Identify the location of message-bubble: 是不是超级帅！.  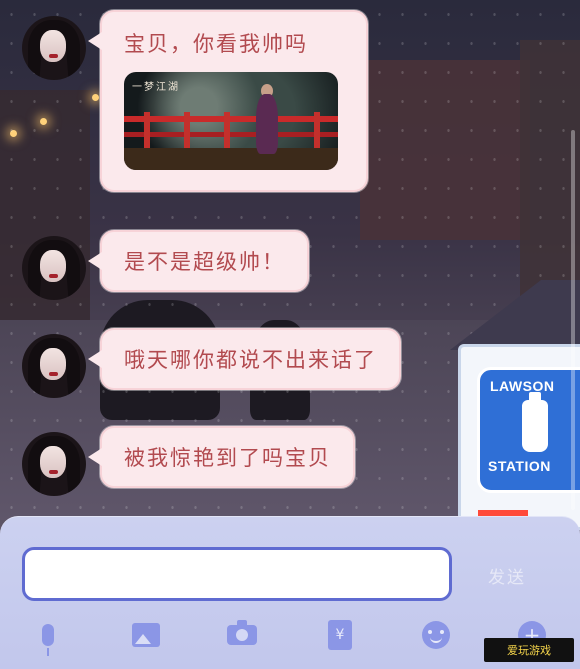
(198, 261).